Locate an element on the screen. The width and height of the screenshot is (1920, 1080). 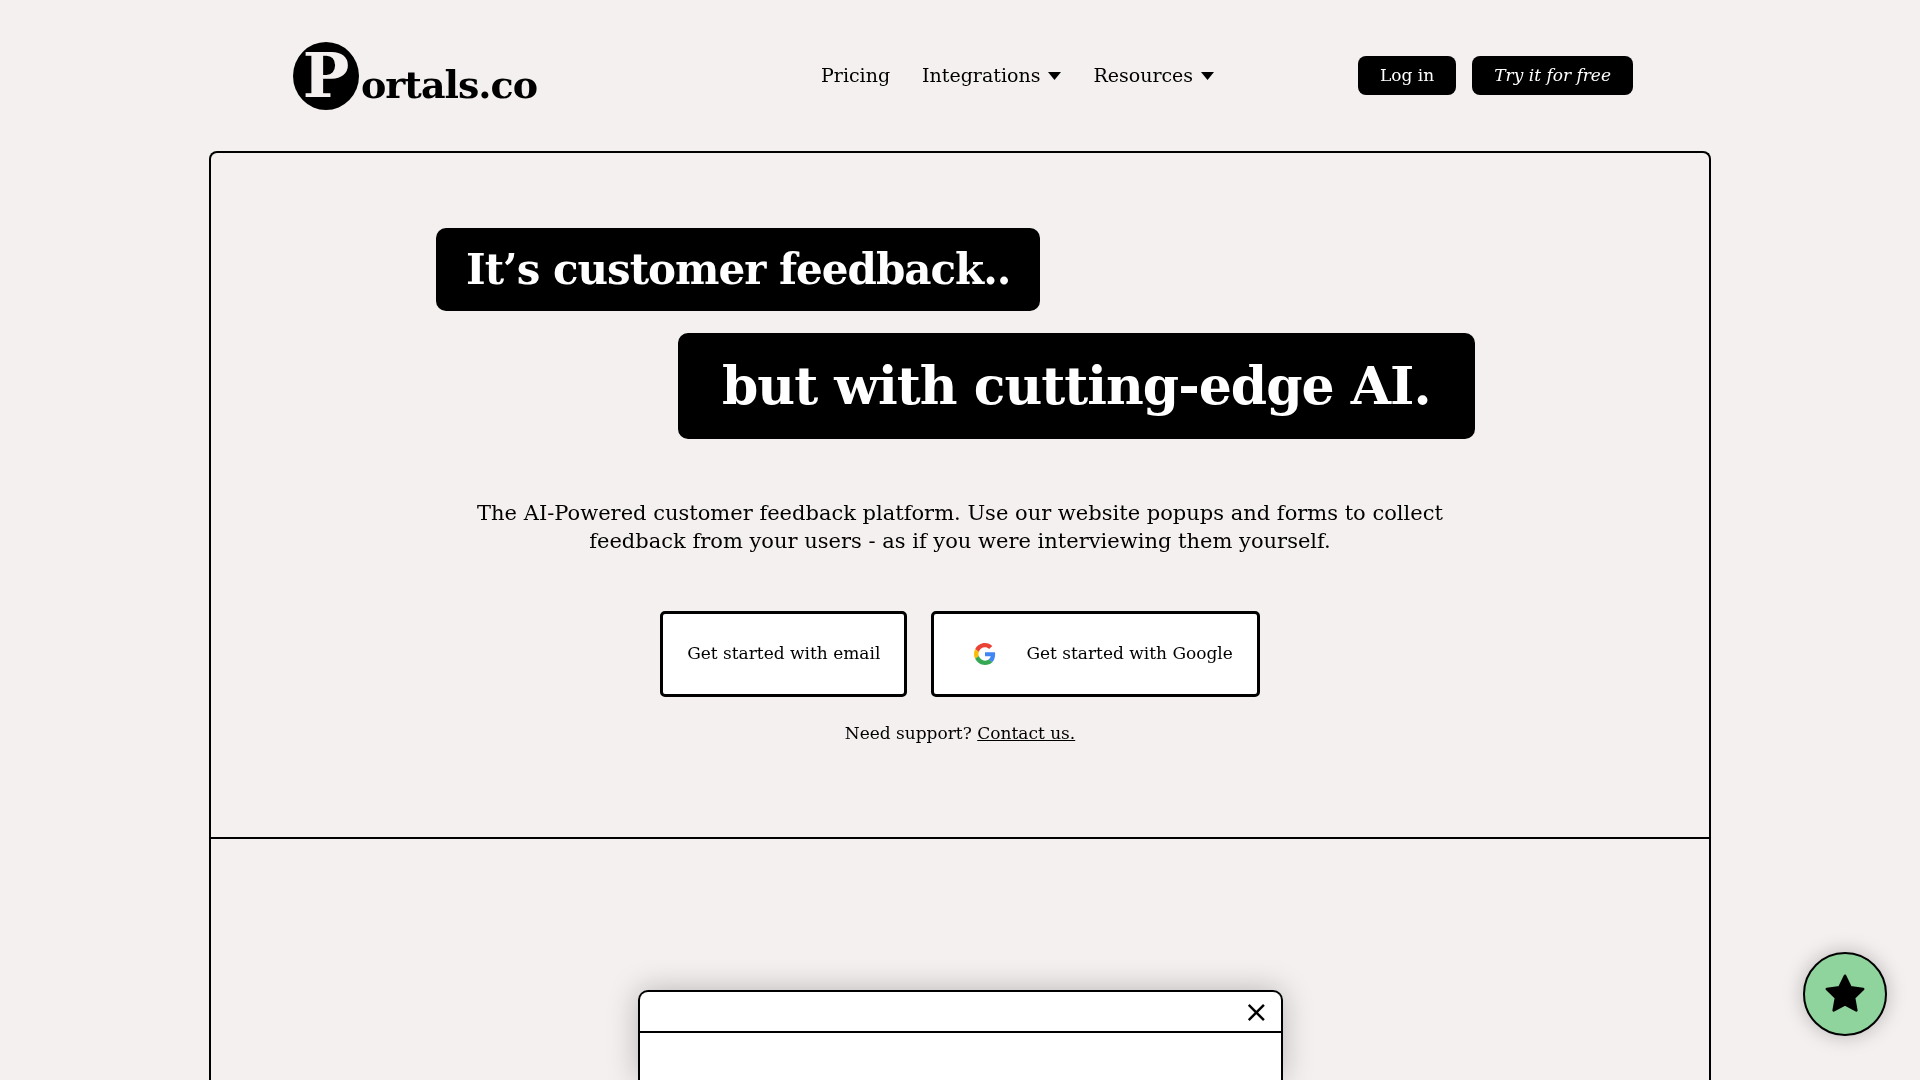
nav-dropdown: Resources is located at coordinates (1154, 75).